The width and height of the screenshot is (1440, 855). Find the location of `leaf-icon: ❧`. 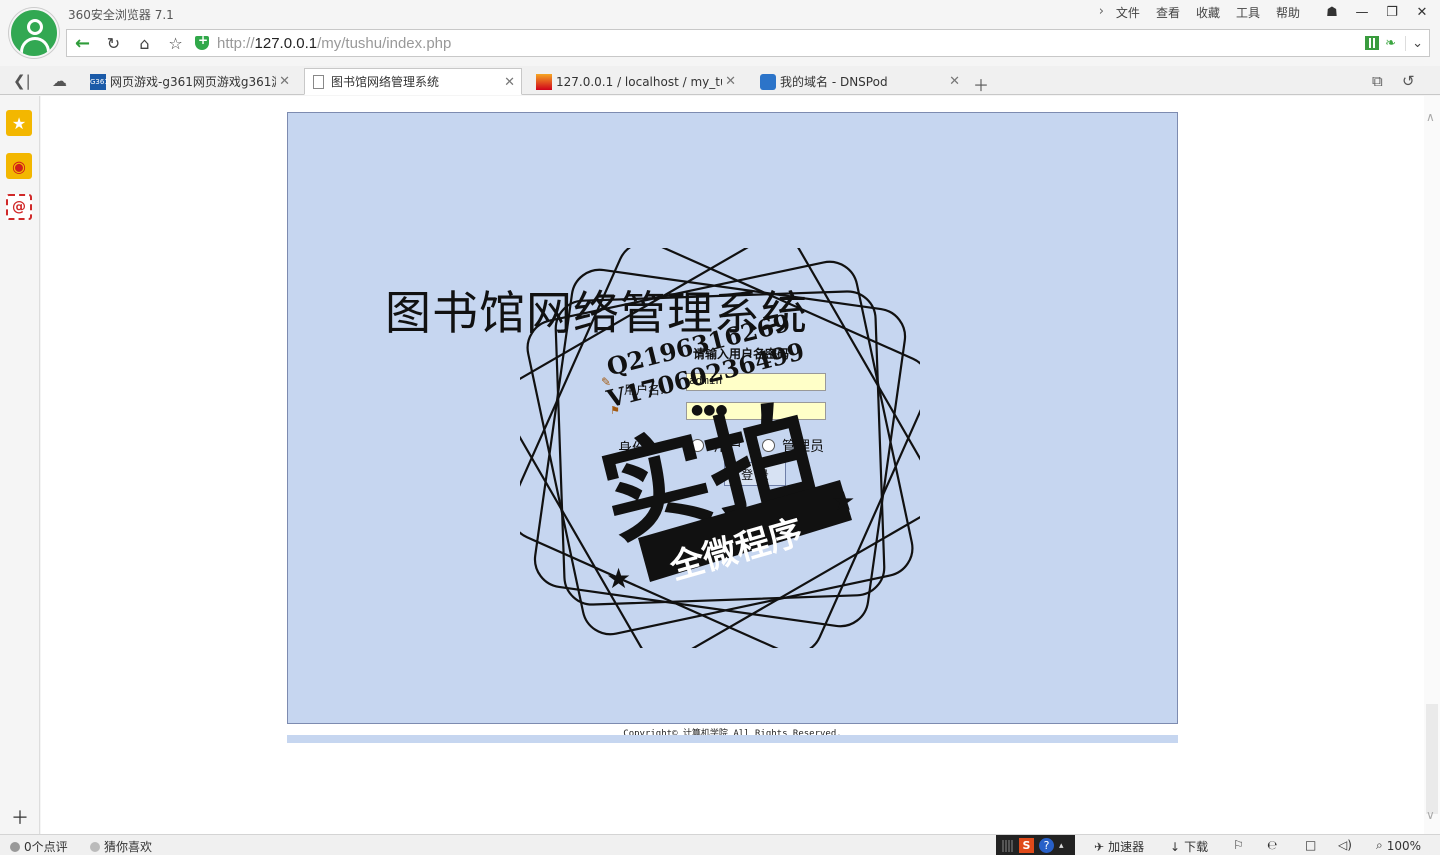

leaf-icon: ❧ is located at coordinates (1392, 43).